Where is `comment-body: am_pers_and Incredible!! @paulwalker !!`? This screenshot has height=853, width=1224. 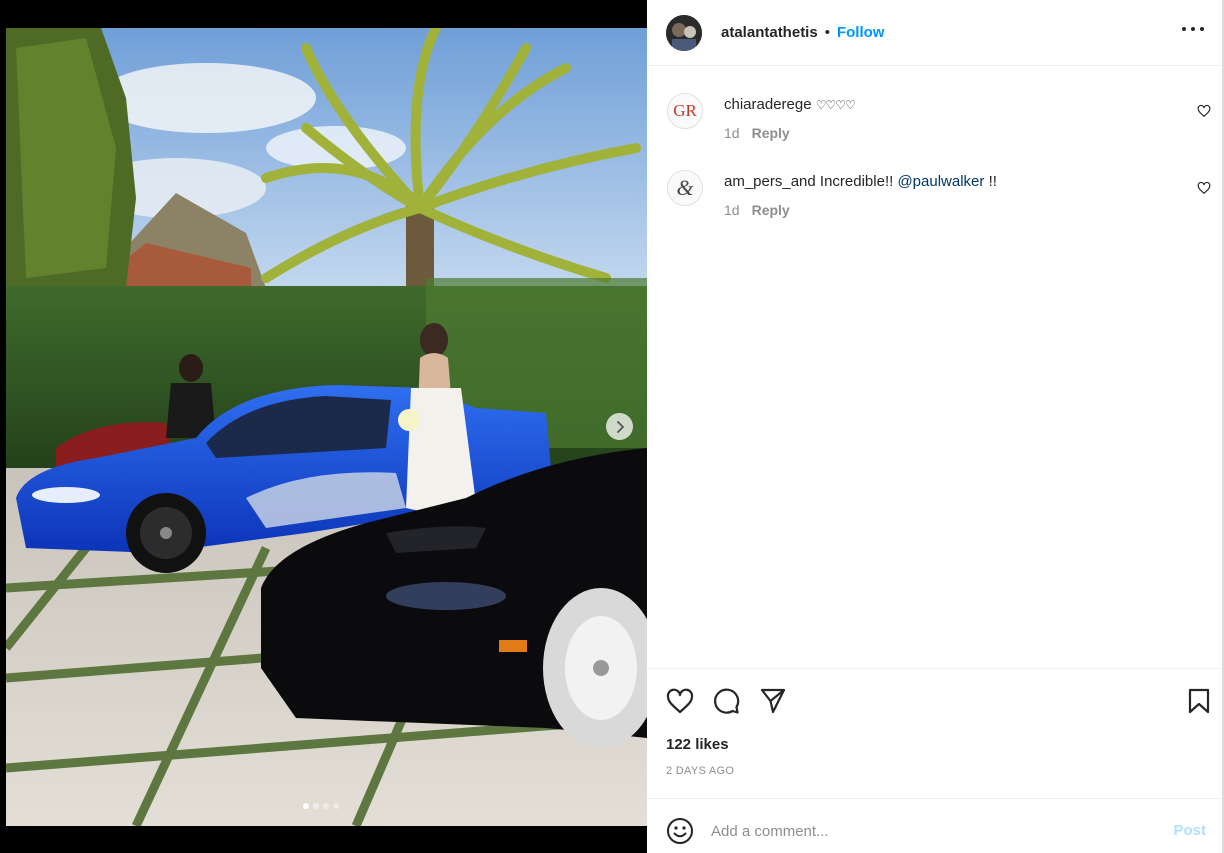 comment-body: am_pers_and Incredible!! @paulwalker !! is located at coordinates (944, 181).